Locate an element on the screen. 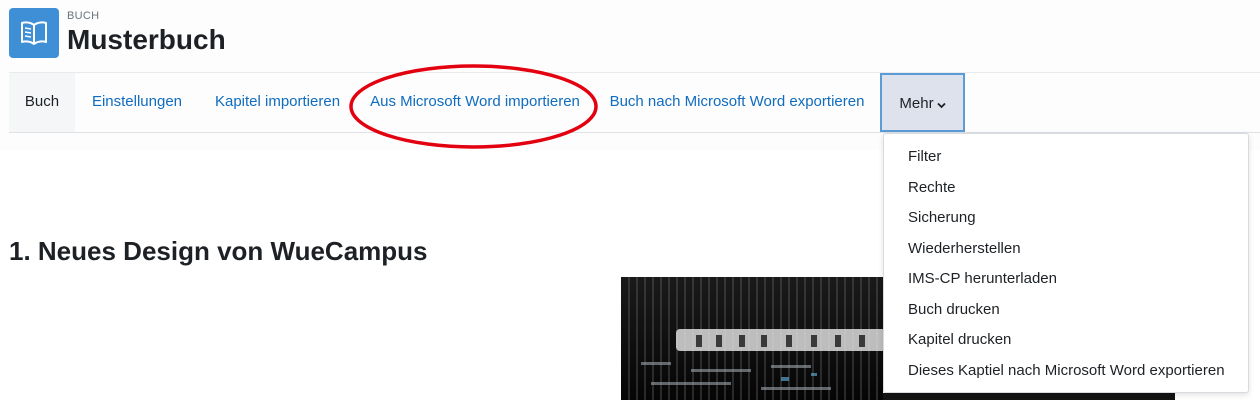 Image resolution: width=1260 pixels, height=400 pixels. tab-aus-word-importieren: Aus Microsoft Word importieren is located at coordinates (475, 102).